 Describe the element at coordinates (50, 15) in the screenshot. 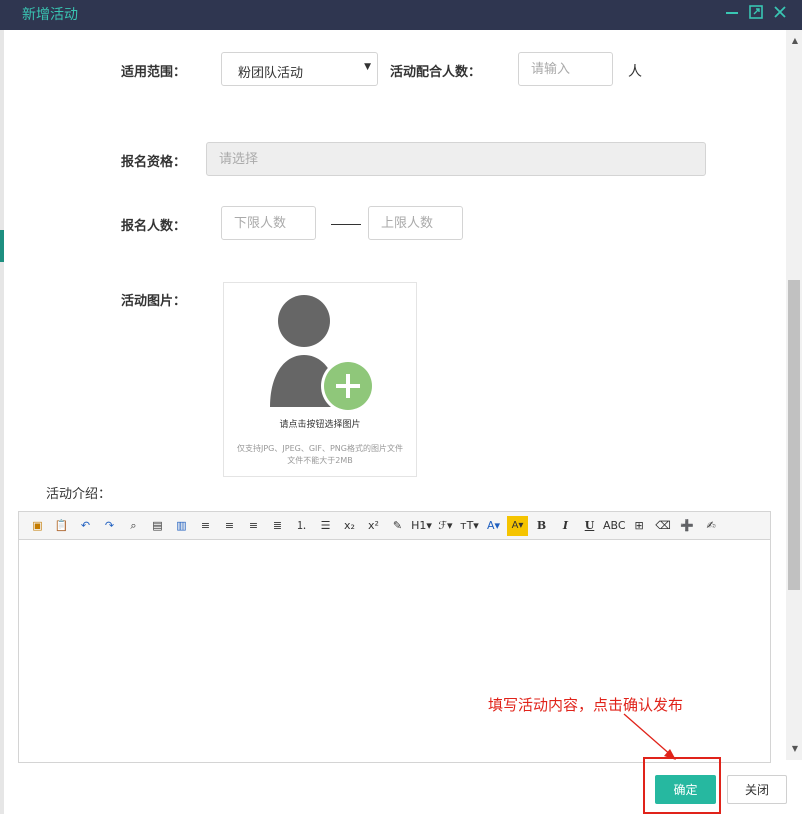

I see `dialog-title: 新增活动` at that location.